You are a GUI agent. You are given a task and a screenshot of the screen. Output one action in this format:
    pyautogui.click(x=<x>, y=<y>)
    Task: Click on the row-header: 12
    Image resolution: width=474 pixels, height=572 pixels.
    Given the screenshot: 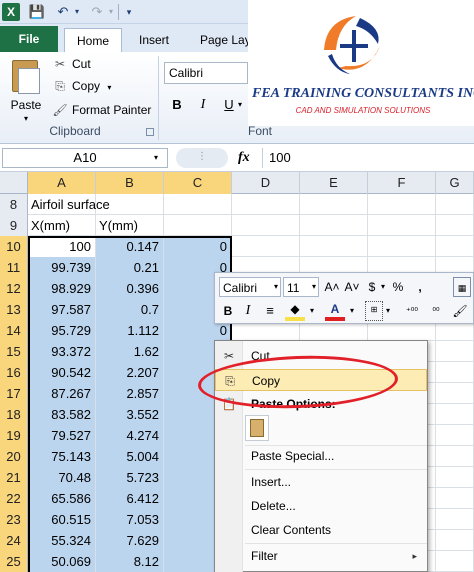 What is the action you would take?
    pyautogui.click(x=14, y=288)
    